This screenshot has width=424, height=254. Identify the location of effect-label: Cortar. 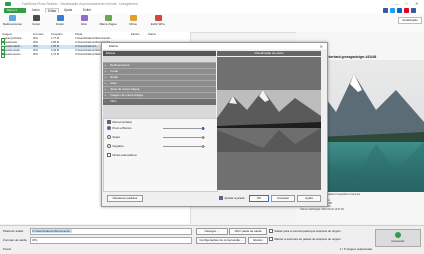
(114, 71).